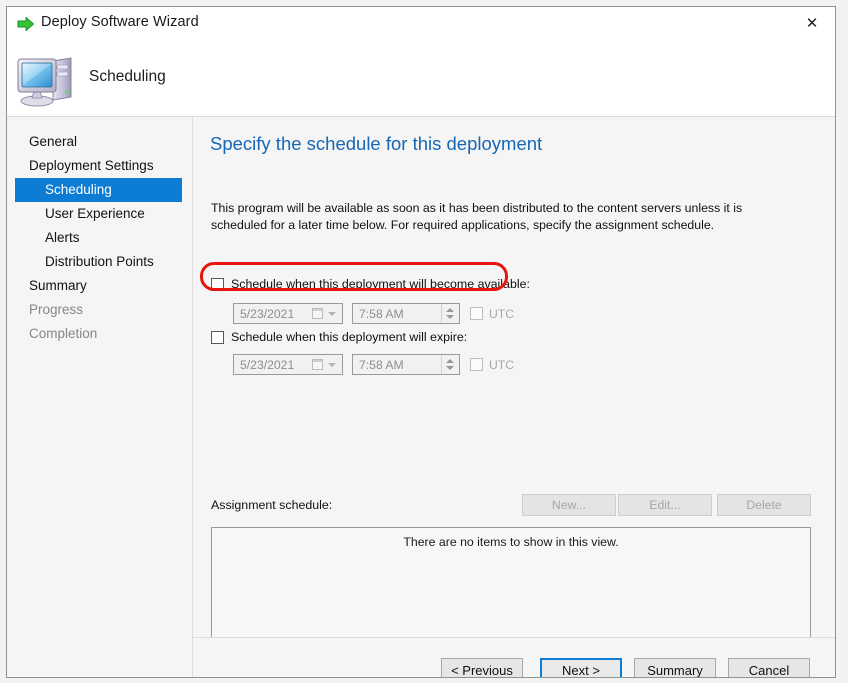 The width and height of the screenshot is (848, 683). I want to click on green-arrow-icon, so click(26, 24).